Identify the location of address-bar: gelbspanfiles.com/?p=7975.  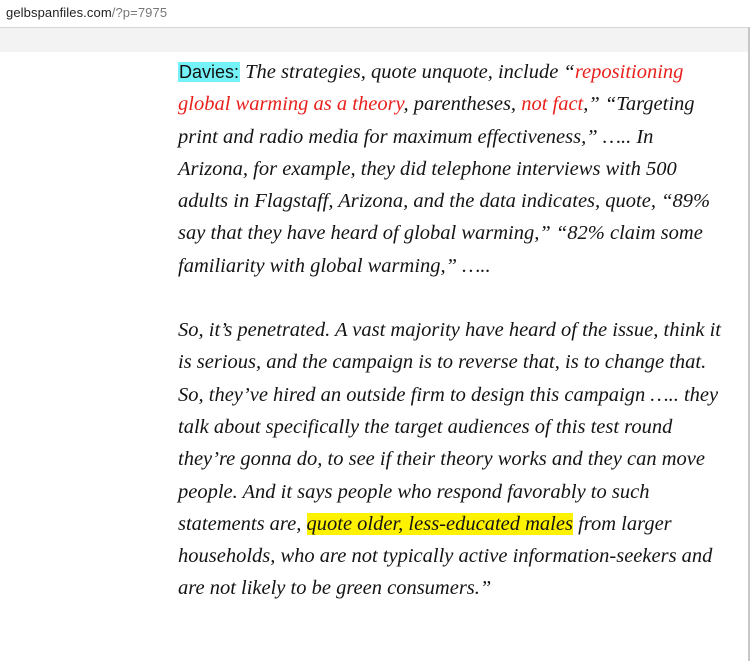
(375, 14).